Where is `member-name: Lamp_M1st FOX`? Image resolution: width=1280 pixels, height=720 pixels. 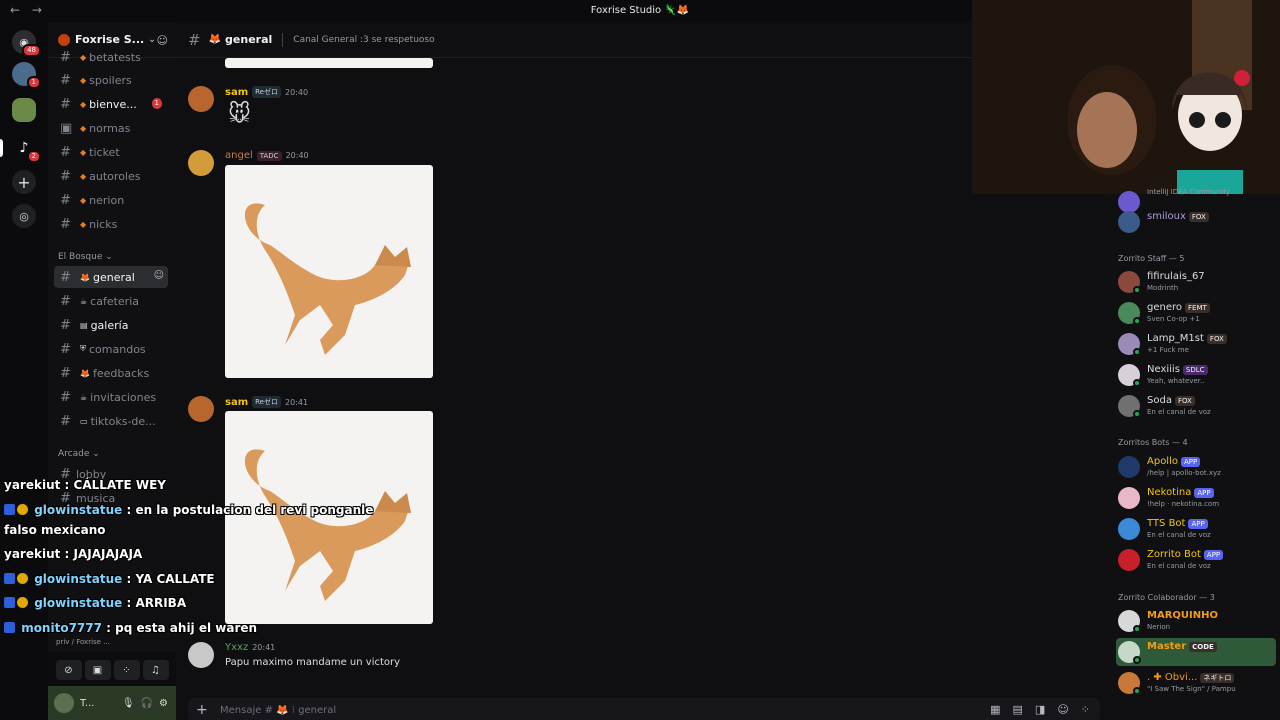
member-name: Lamp_M1st FOX is located at coordinates (1187, 338).